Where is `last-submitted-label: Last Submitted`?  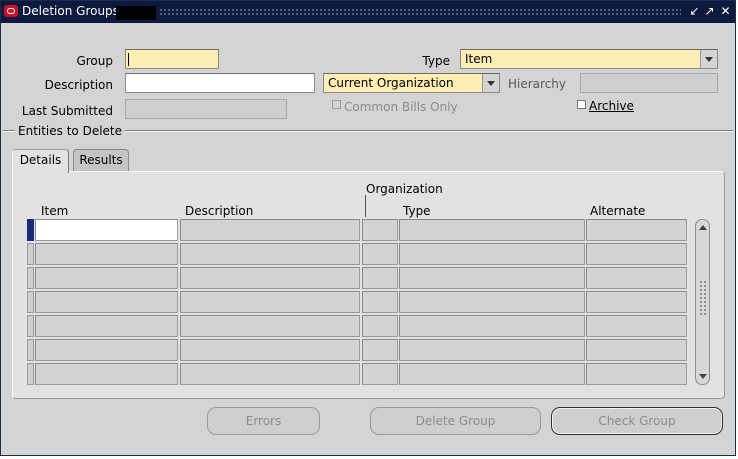
last-submitted-label: Last Submitted is located at coordinates (67, 111).